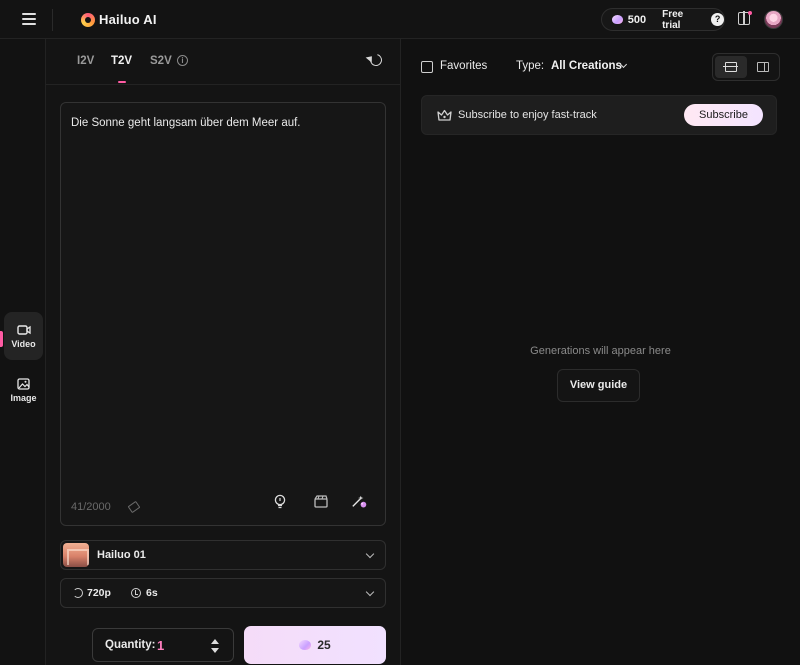  I want to click on video-icon, so click(23, 329).